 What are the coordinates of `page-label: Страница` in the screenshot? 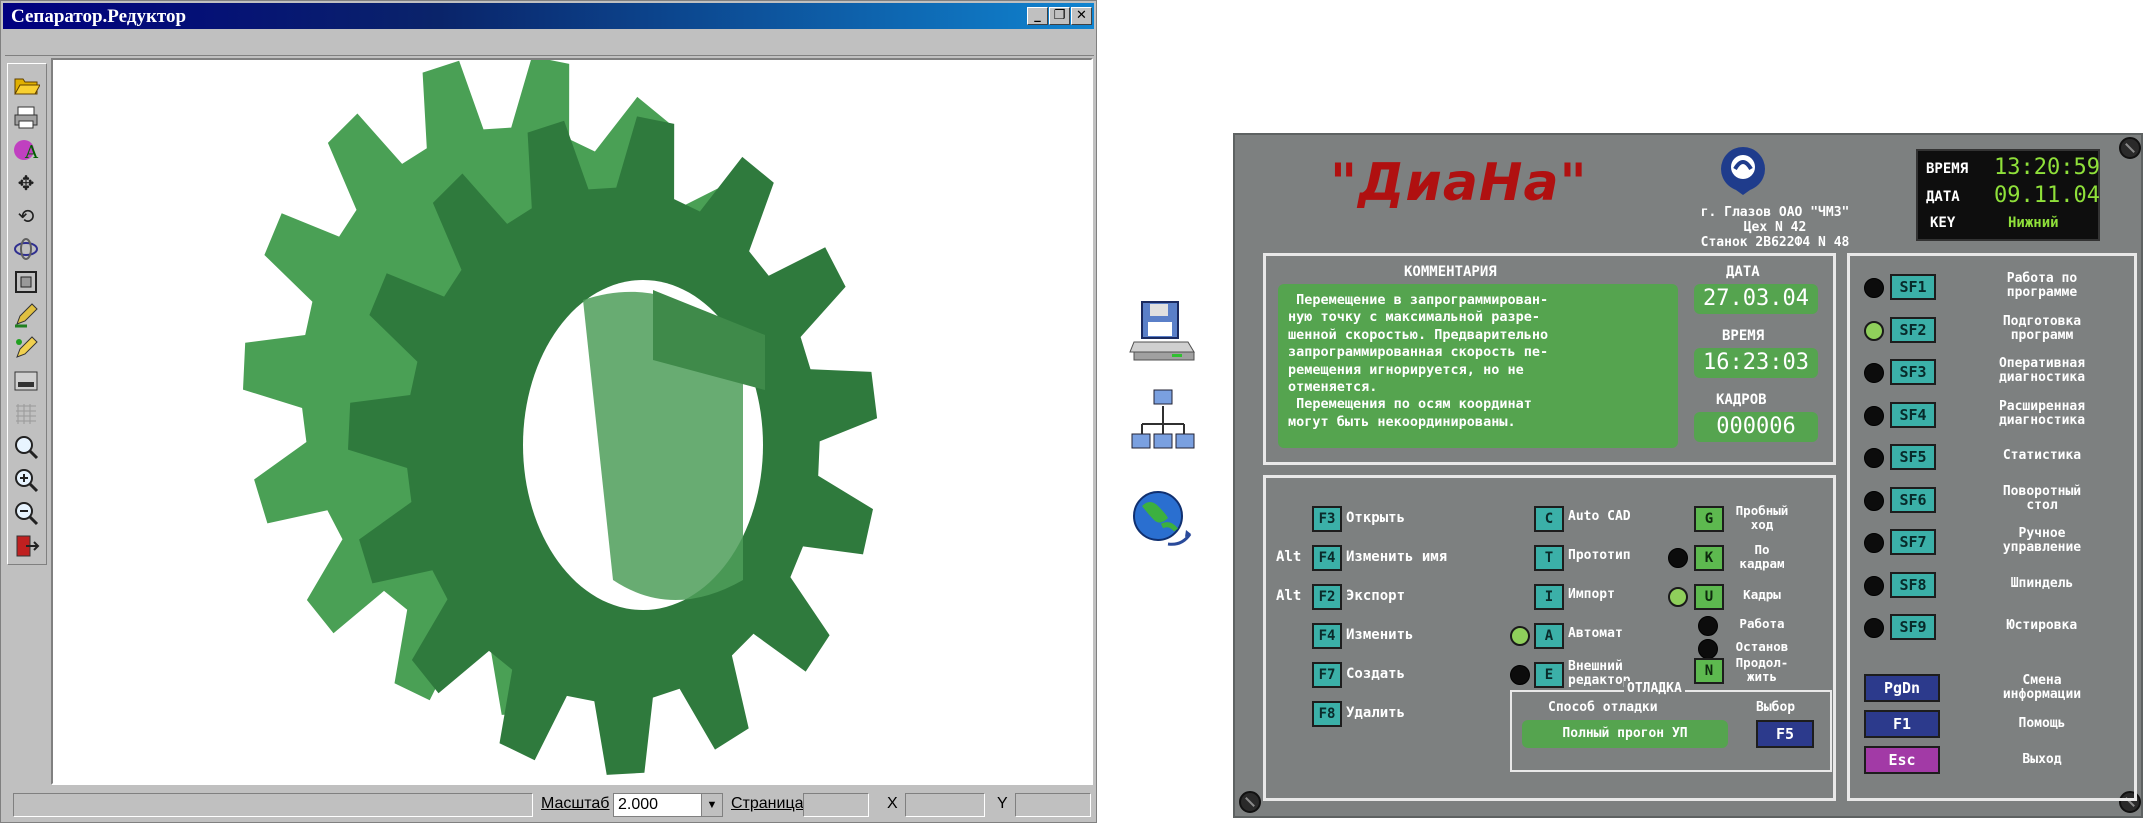 It's located at (767, 803).